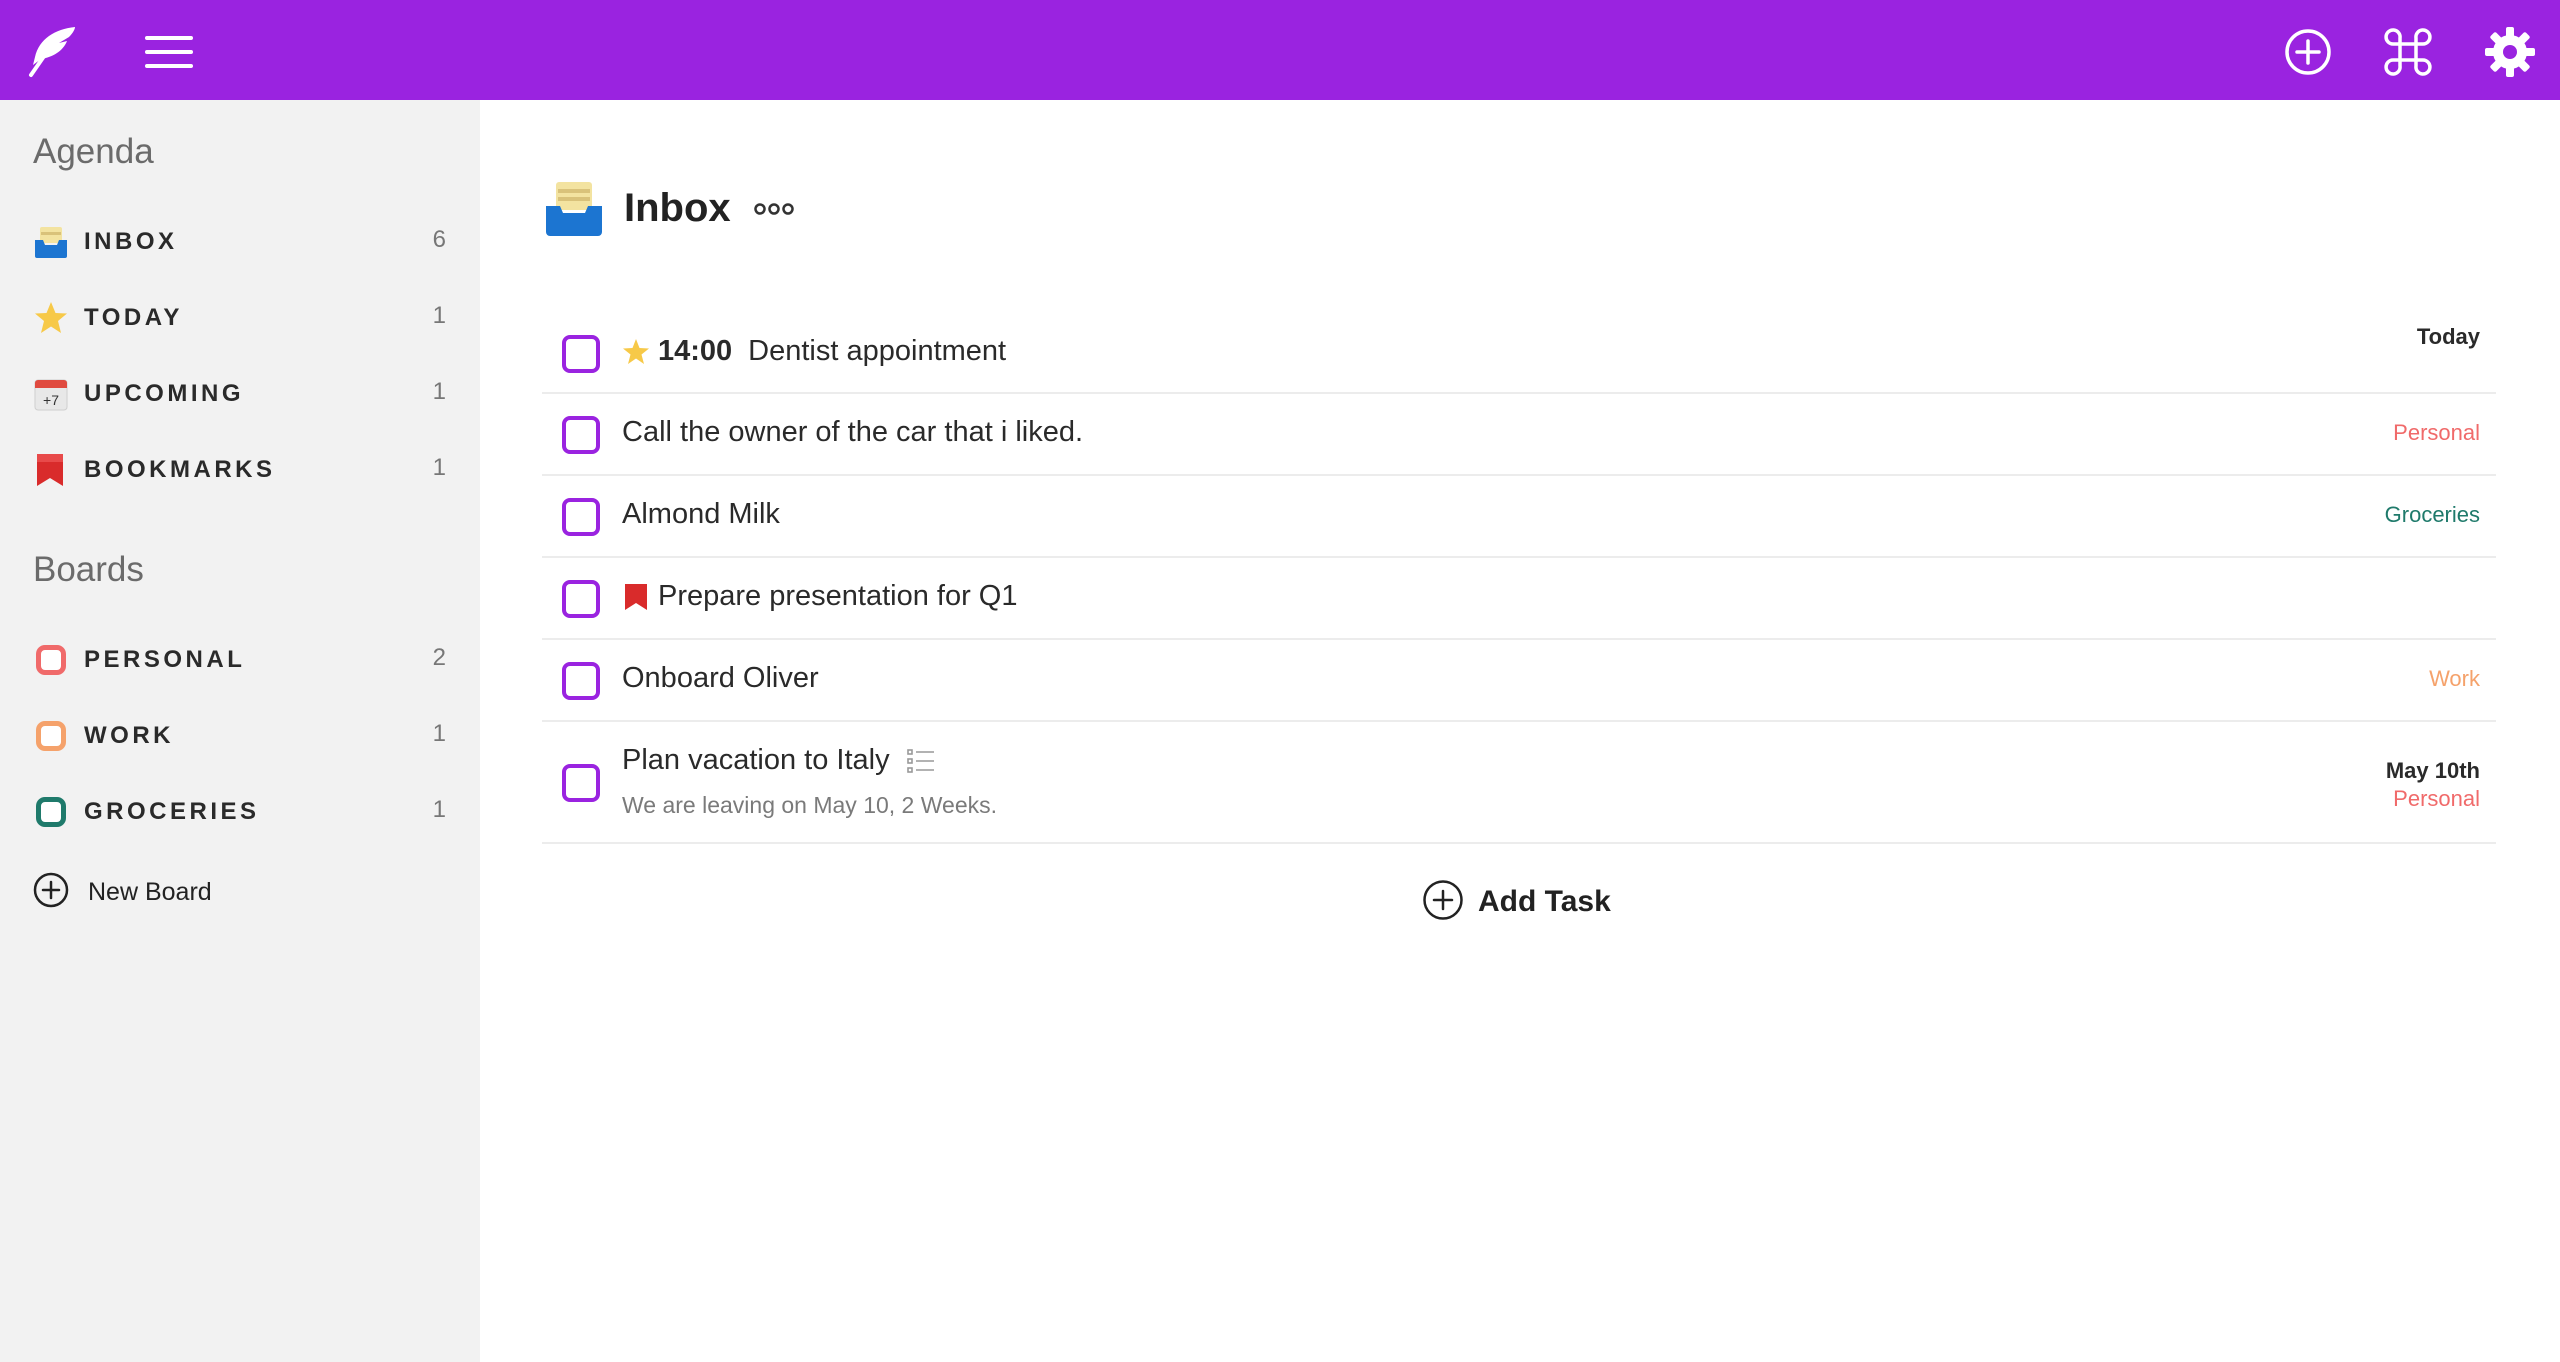 The width and height of the screenshot is (2560, 1362). I want to click on task-title-row: 14:00 Dentist appointment, so click(814, 351).